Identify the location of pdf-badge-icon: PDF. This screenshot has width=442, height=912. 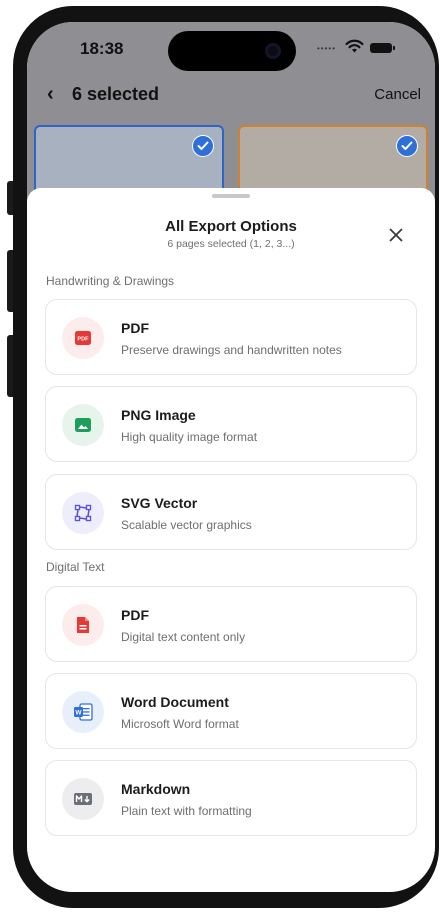
(83, 338).